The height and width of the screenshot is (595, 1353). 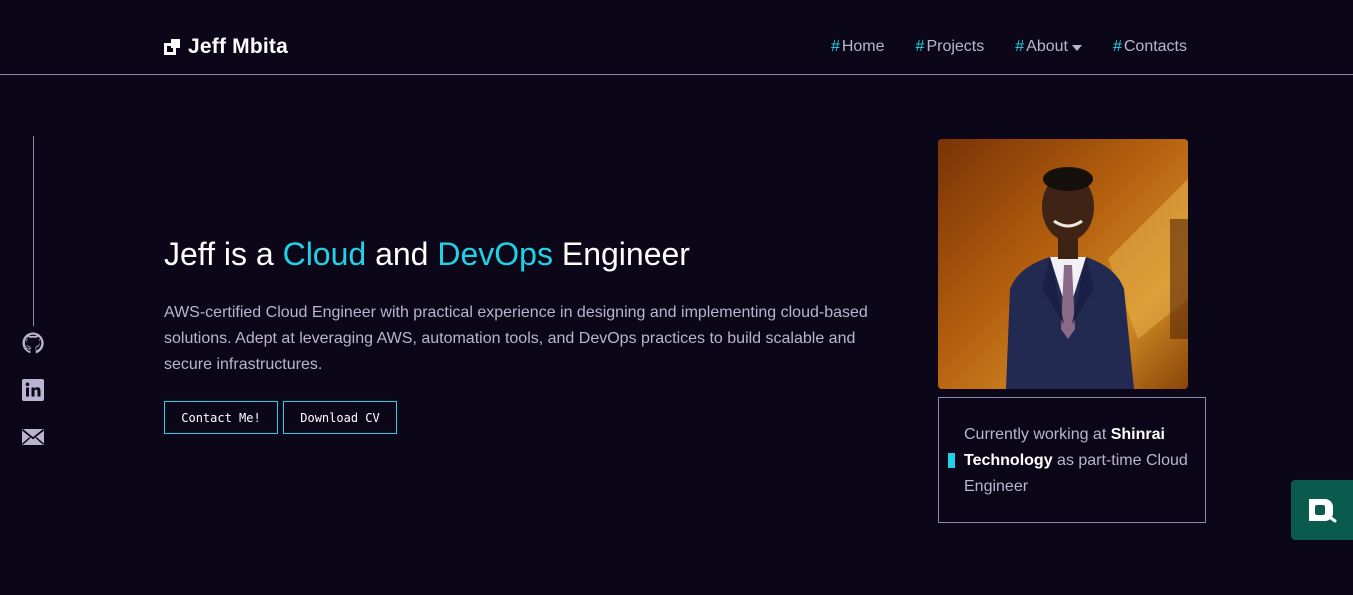 I want to click on chat-widget-button, so click(x=1322, y=510).